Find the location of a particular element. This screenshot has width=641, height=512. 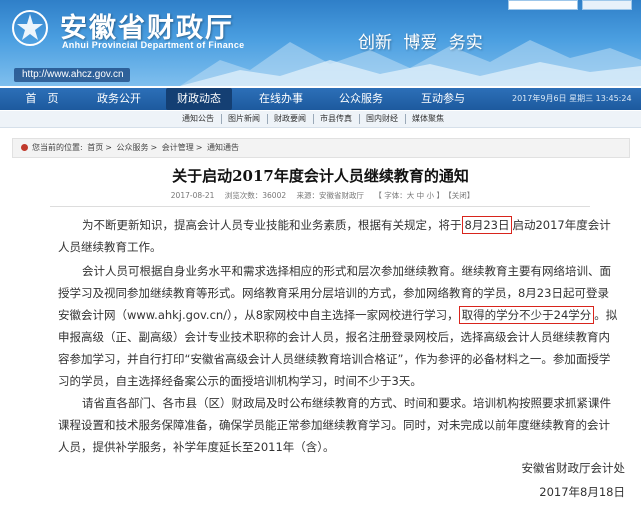

subnav-item-domestic-finance: 国内财经 is located at coordinates (382, 119).